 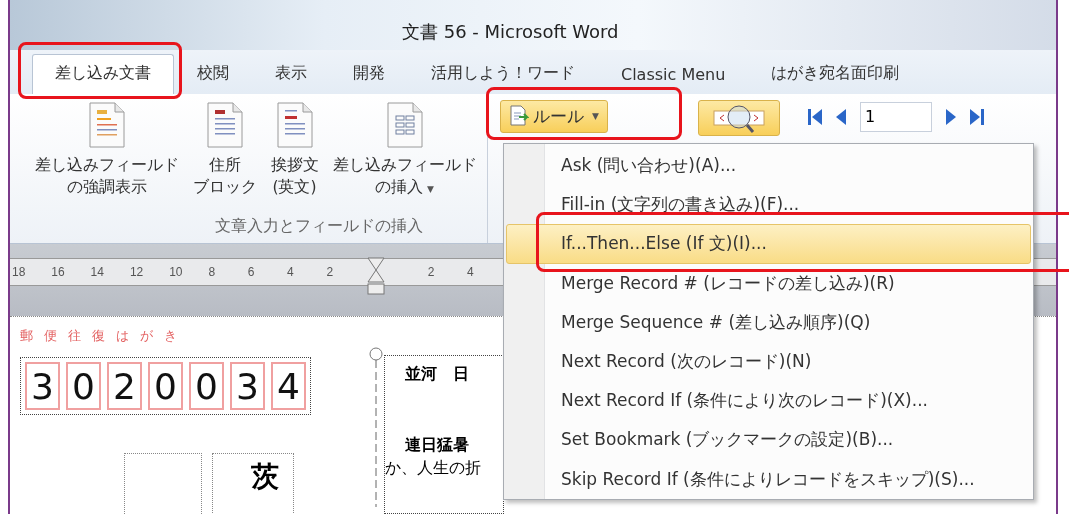 I want to click on group-label: 文章入力とフィールドの挿入, so click(x=318, y=226).